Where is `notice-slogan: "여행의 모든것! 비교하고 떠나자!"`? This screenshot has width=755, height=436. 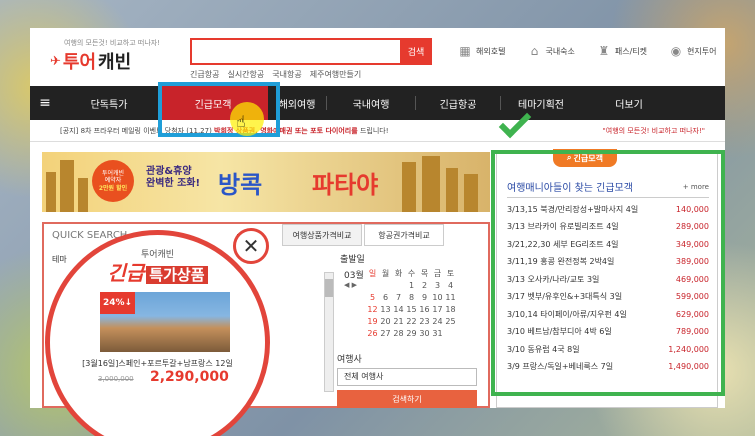
notice-slogan: "여행의 모든것! 비교하고 떠나자!" is located at coordinates (653, 131).